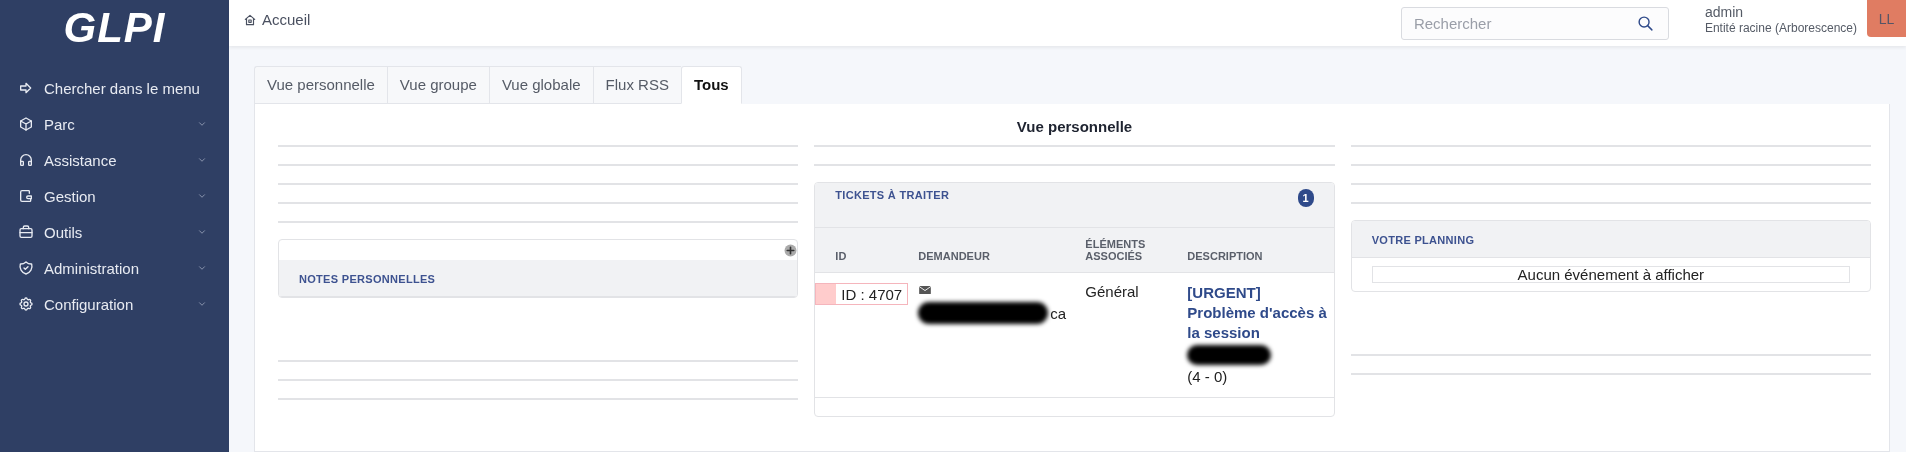  I want to click on panel-title: NOTES PERSONNELLES, so click(367, 279).